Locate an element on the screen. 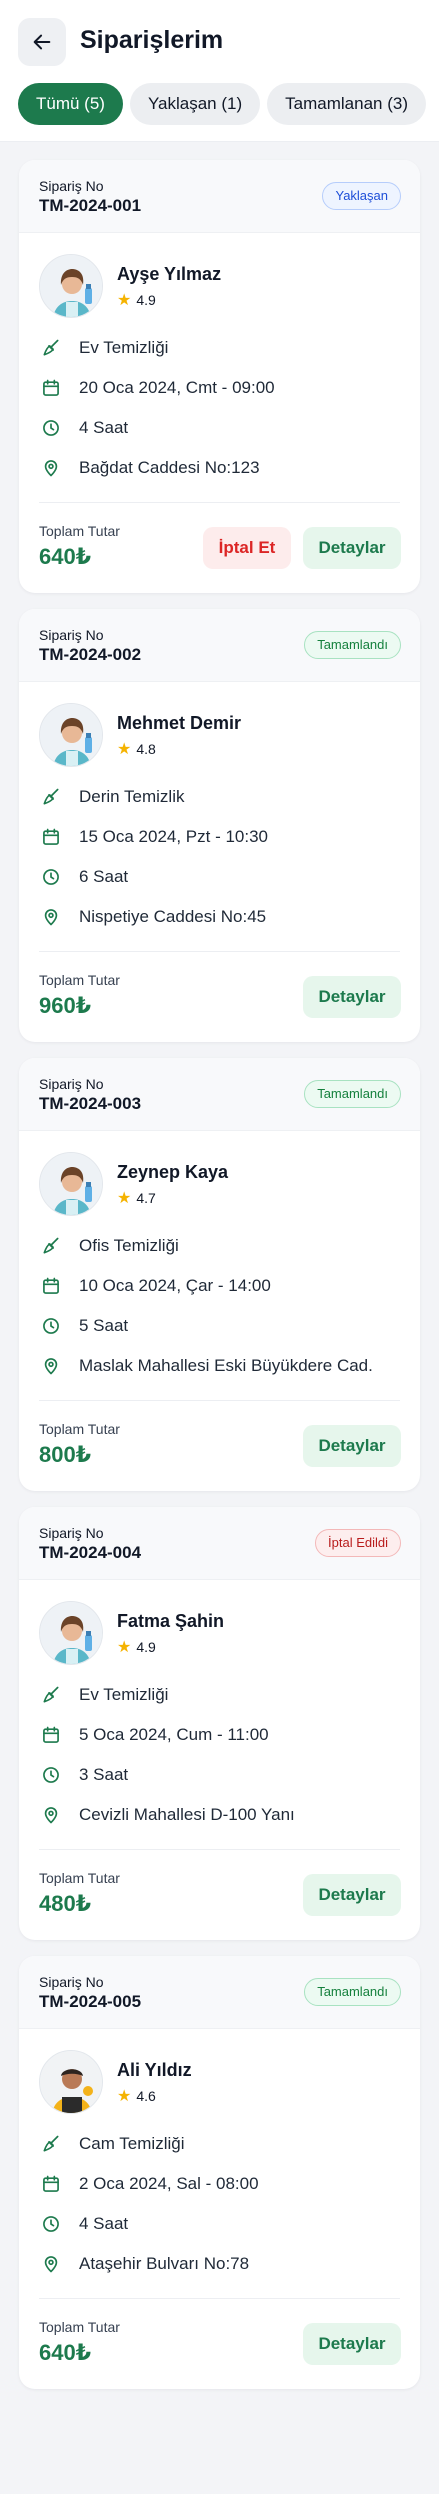 This screenshot has height=2494, width=439. order-date: 15 Oca 2024, Pzt - 10:30 is located at coordinates (174, 836).